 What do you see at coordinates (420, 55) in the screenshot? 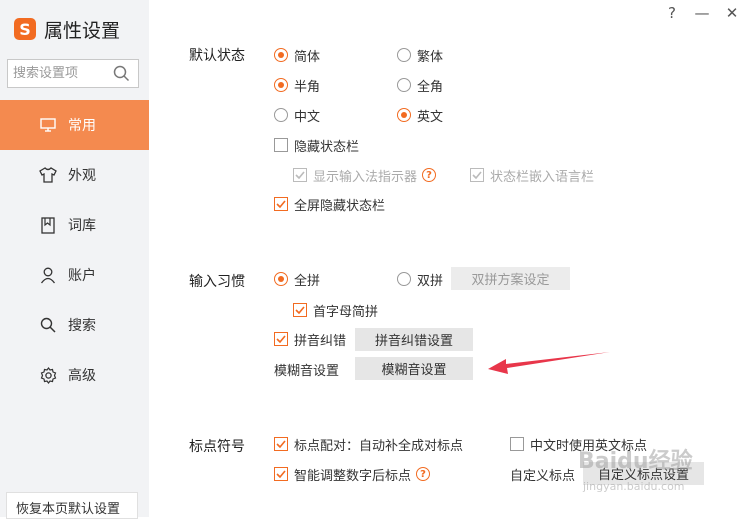
I see `radio-traditional: 繁体` at bounding box center [420, 55].